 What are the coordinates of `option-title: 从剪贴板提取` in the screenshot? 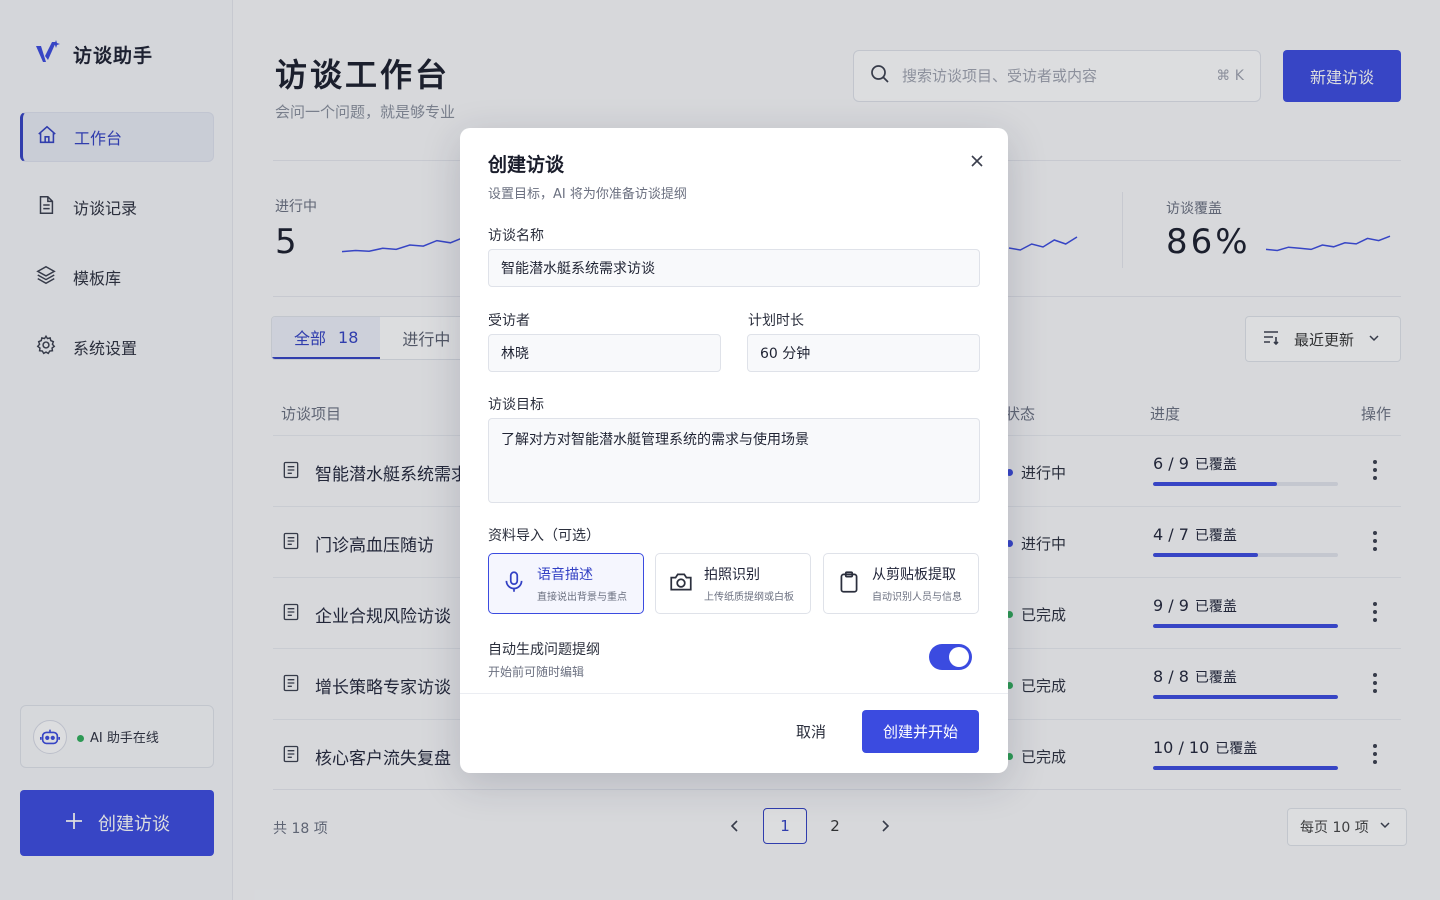 It's located at (914, 575).